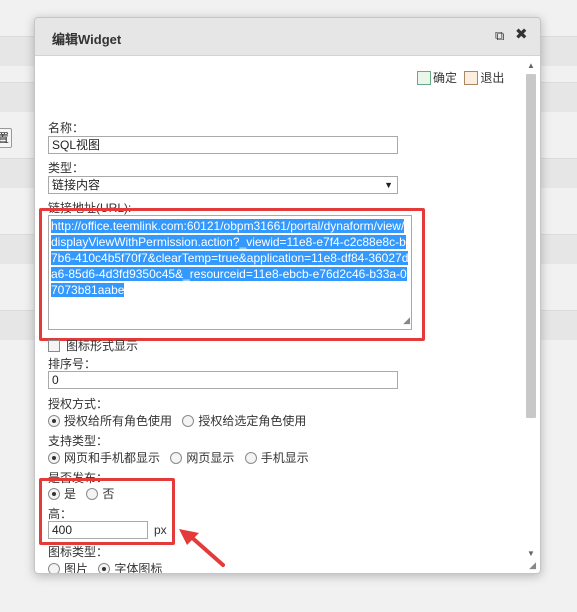 This screenshot has width=577, height=612. I want to click on type-label: 类型：, so click(66, 168).